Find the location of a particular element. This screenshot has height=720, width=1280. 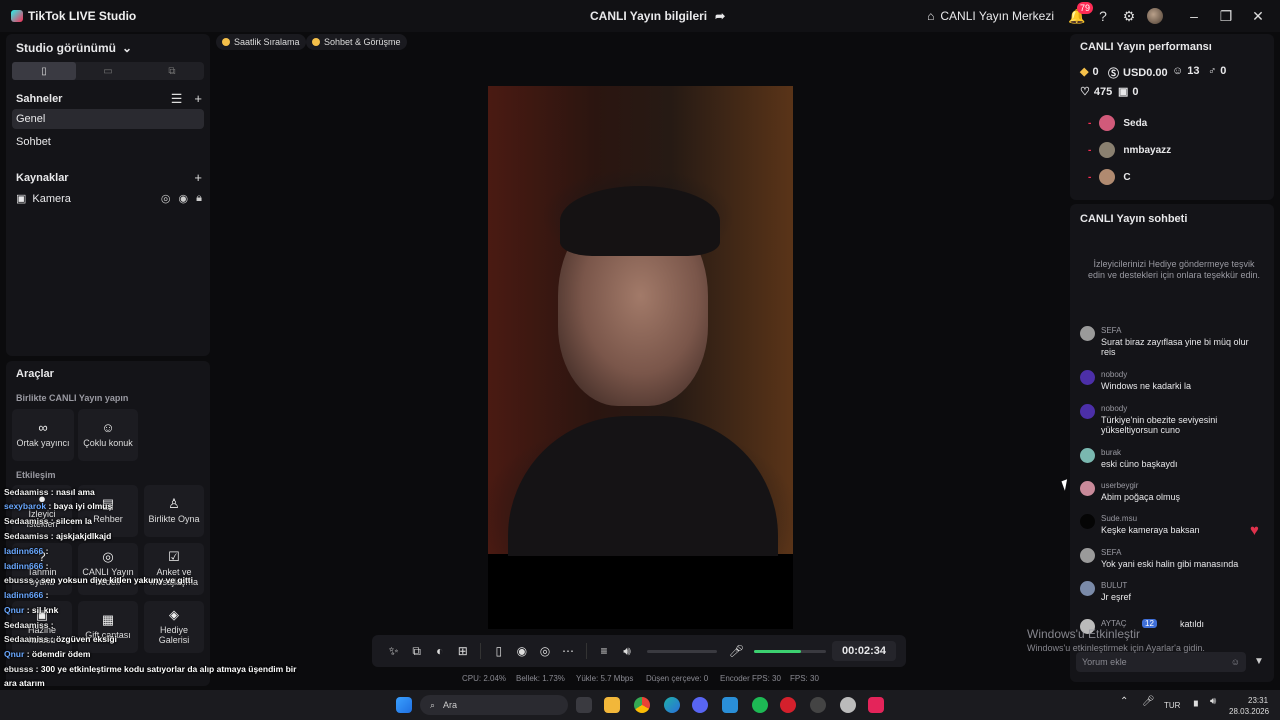

notifications-button: 🔔 79 is located at coordinates (1079, 15).